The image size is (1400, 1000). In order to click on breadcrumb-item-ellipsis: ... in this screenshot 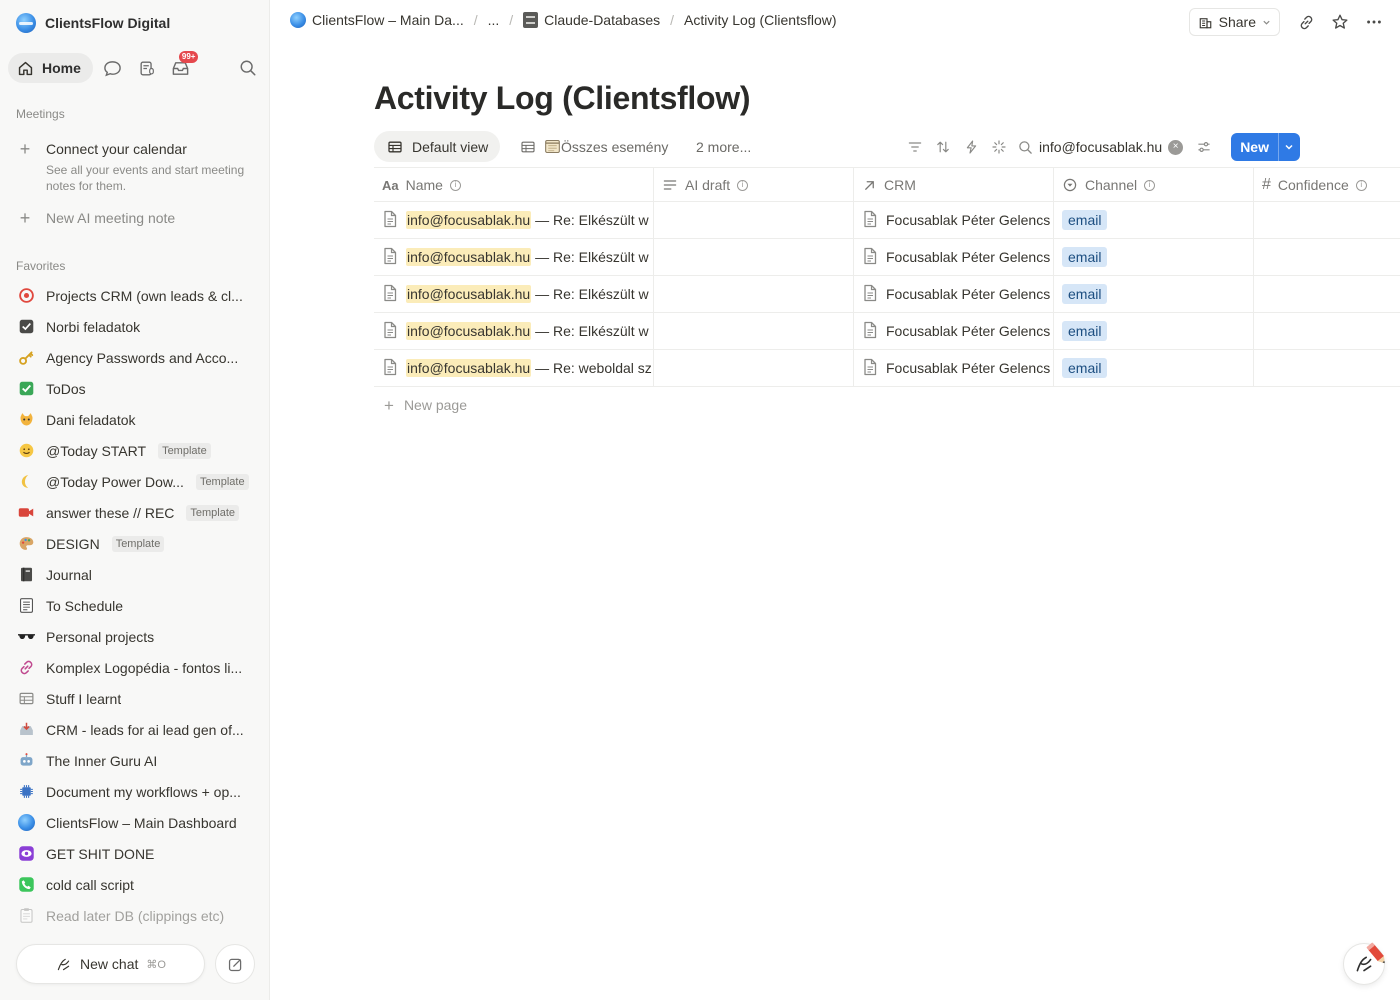, I will do `click(494, 20)`.